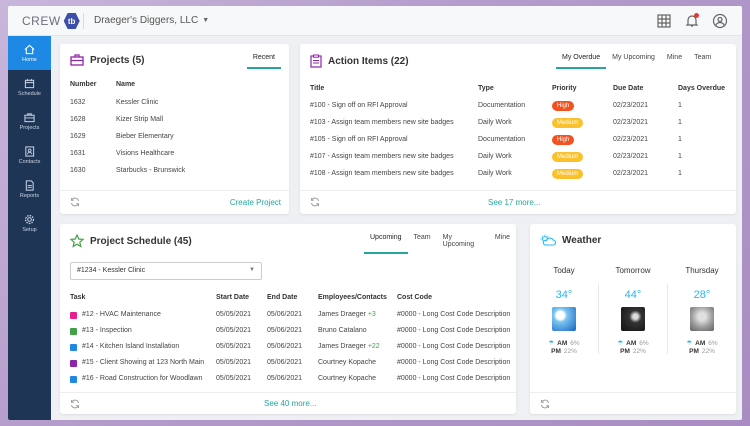 Image resolution: width=750 pixels, height=426 pixels. Describe the element at coordinates (386, 244) in the screenshot. I see `tab-upcoming: Upcoming` at that location.